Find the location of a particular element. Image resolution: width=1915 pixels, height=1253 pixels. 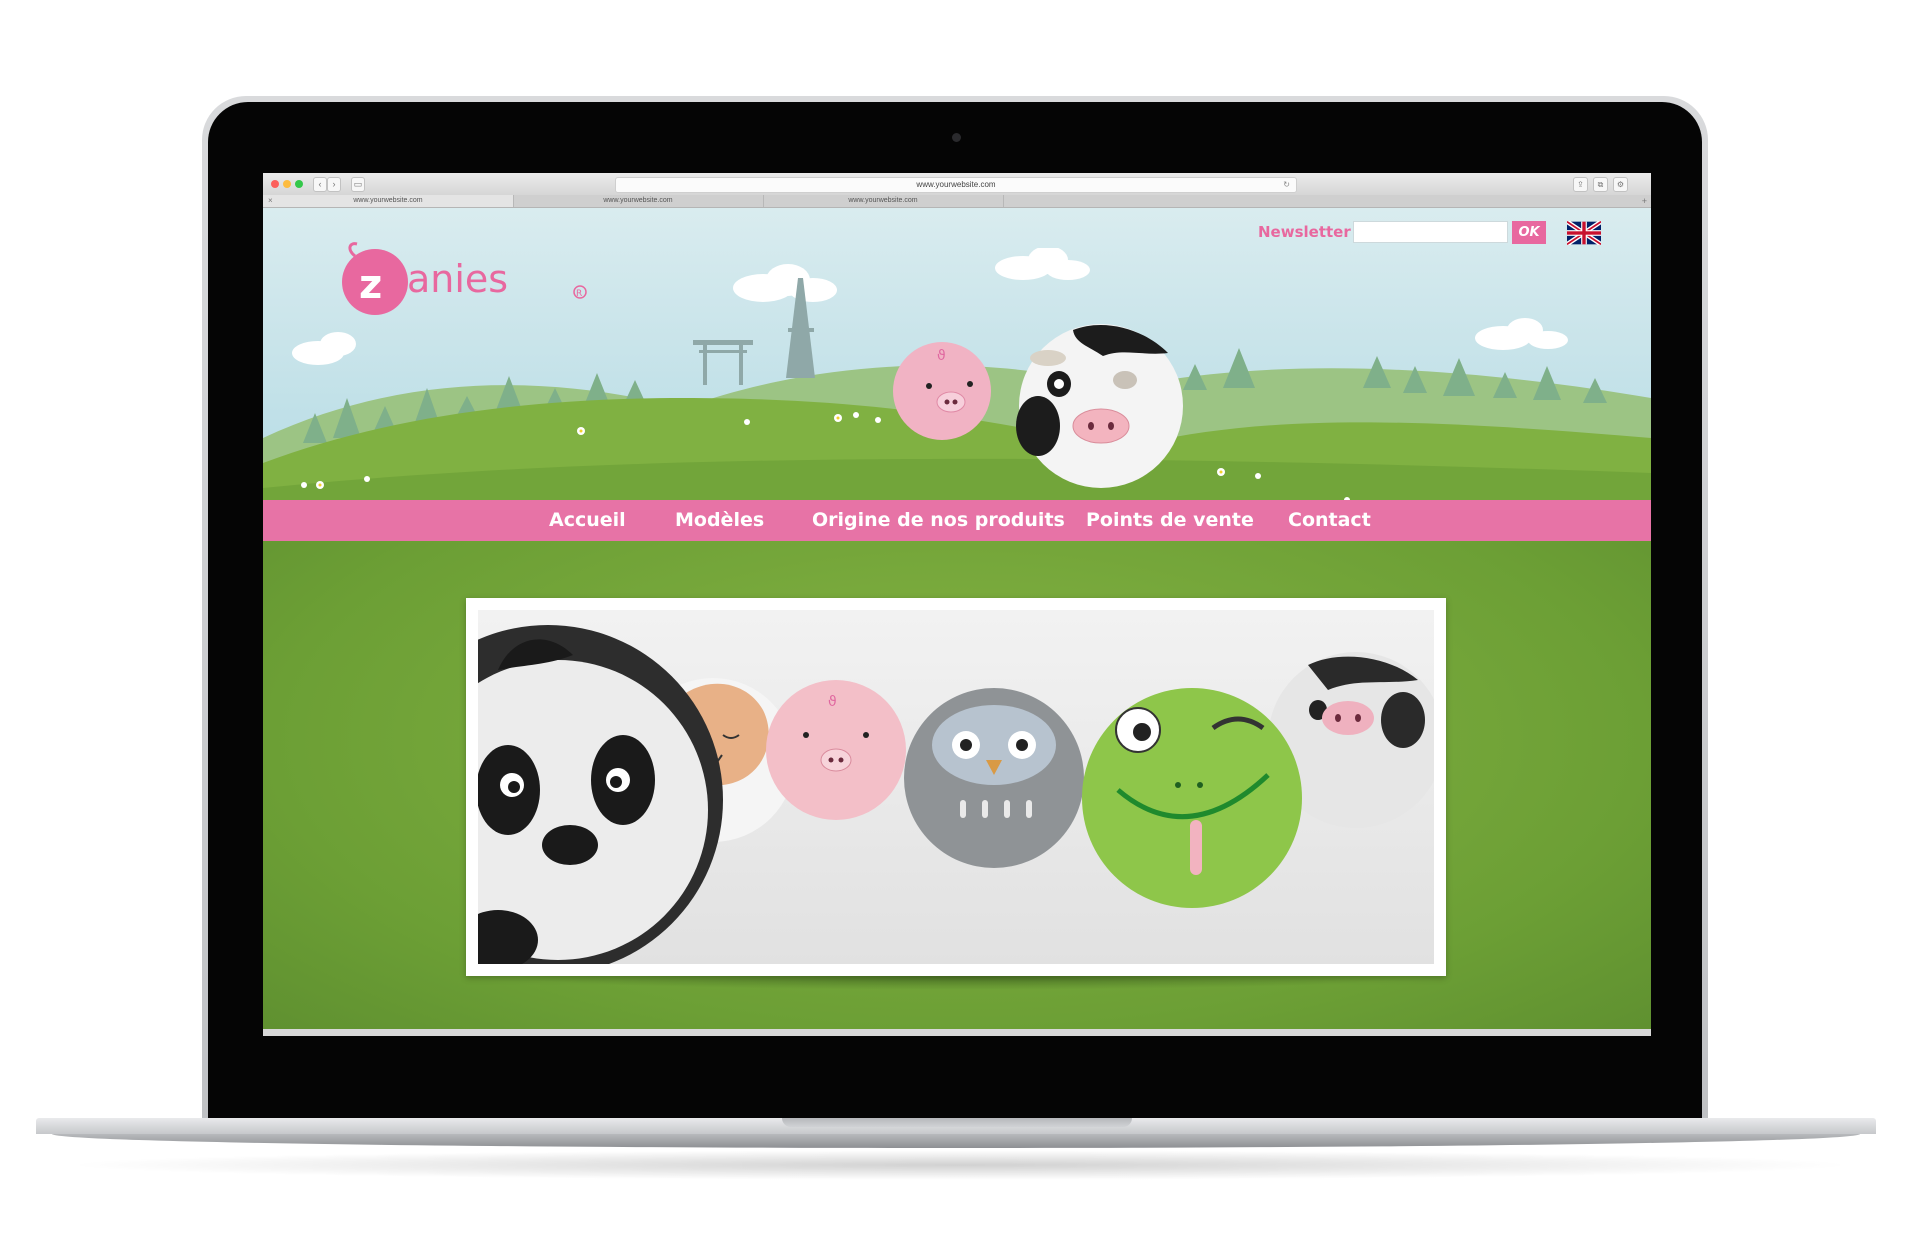

nav-item-points-de-vente: Points de vente is located at coordinates (1170, 520).